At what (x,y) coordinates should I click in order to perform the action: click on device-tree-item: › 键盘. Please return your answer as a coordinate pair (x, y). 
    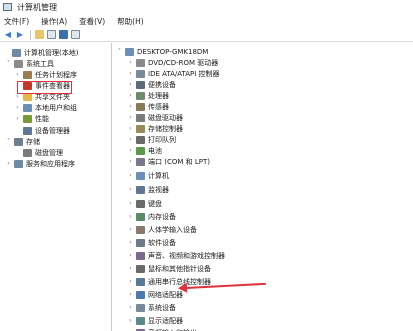
    Looking at the image, I should click on (144, 203).